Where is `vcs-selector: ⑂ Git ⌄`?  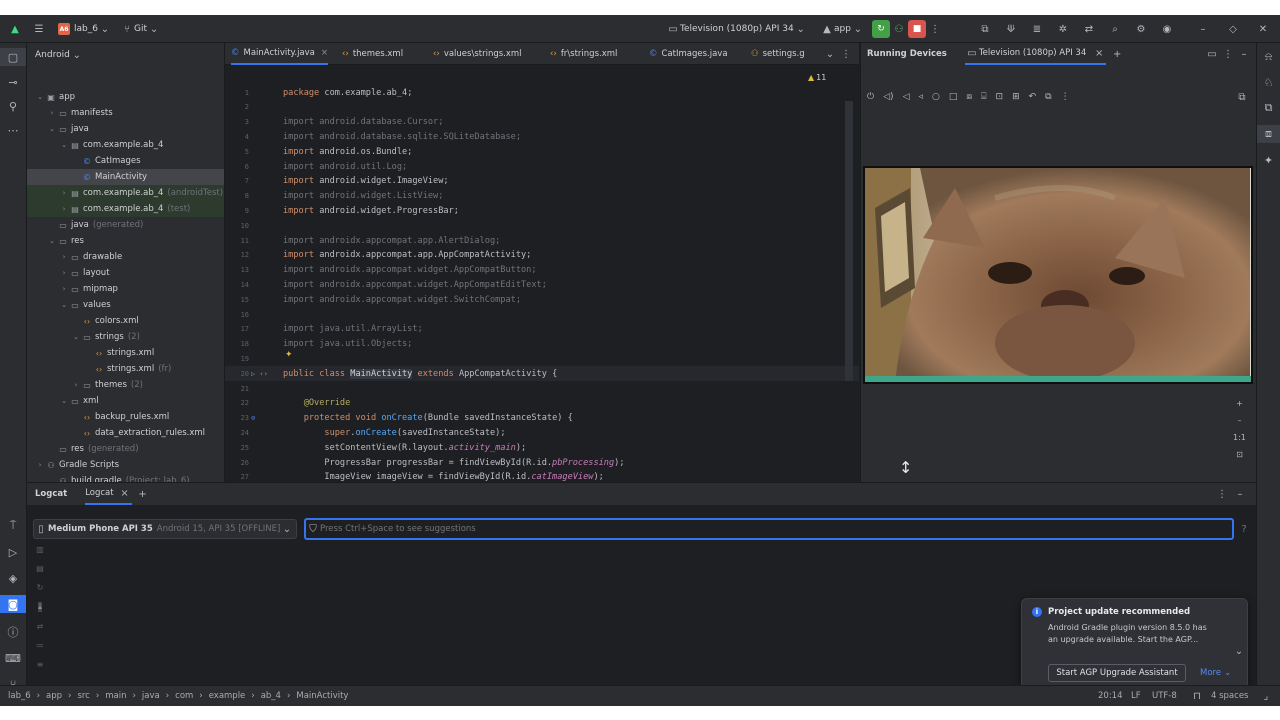
vcs-selector: ⑂ Git ⌄ is located at coordinates (140, 29).